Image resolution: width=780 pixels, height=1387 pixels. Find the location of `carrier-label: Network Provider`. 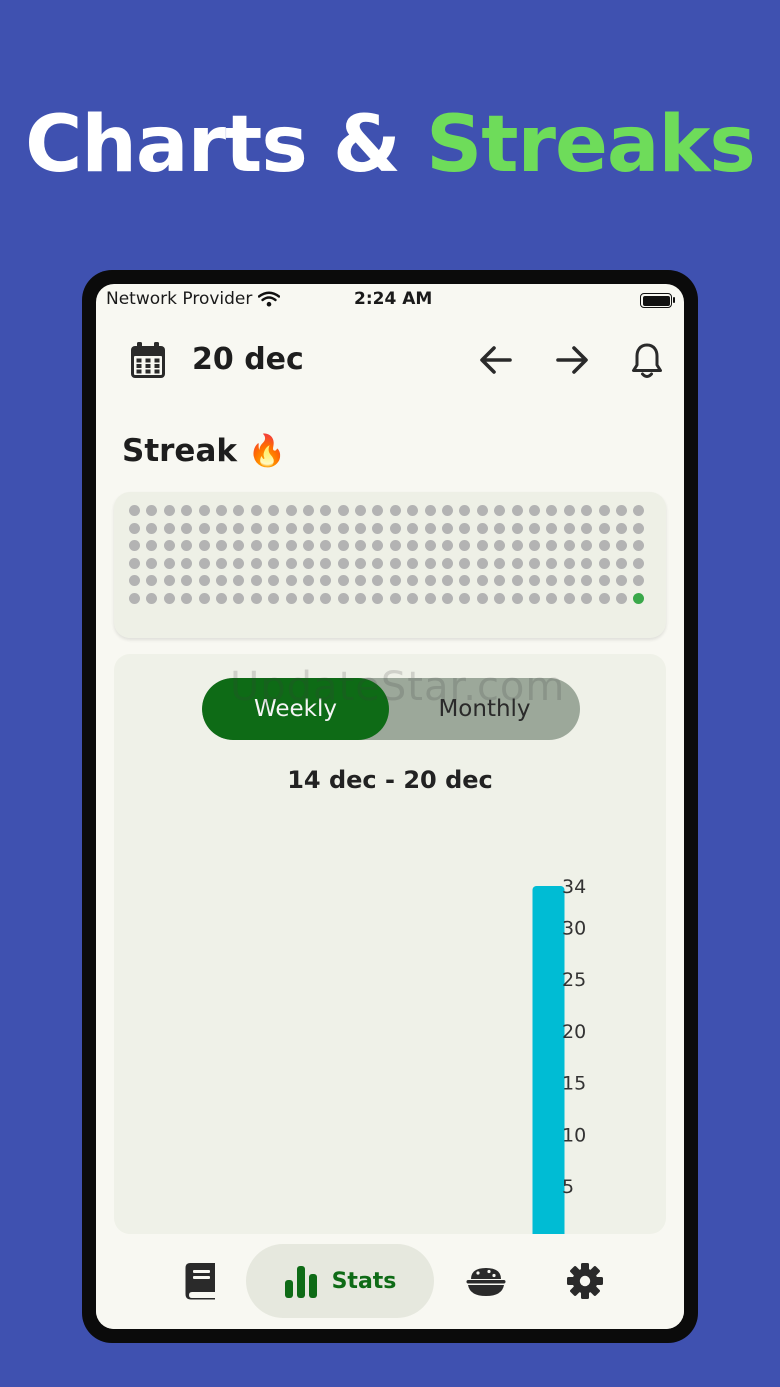

carrier-label: Network Provider is located at coordinates (179, 299).